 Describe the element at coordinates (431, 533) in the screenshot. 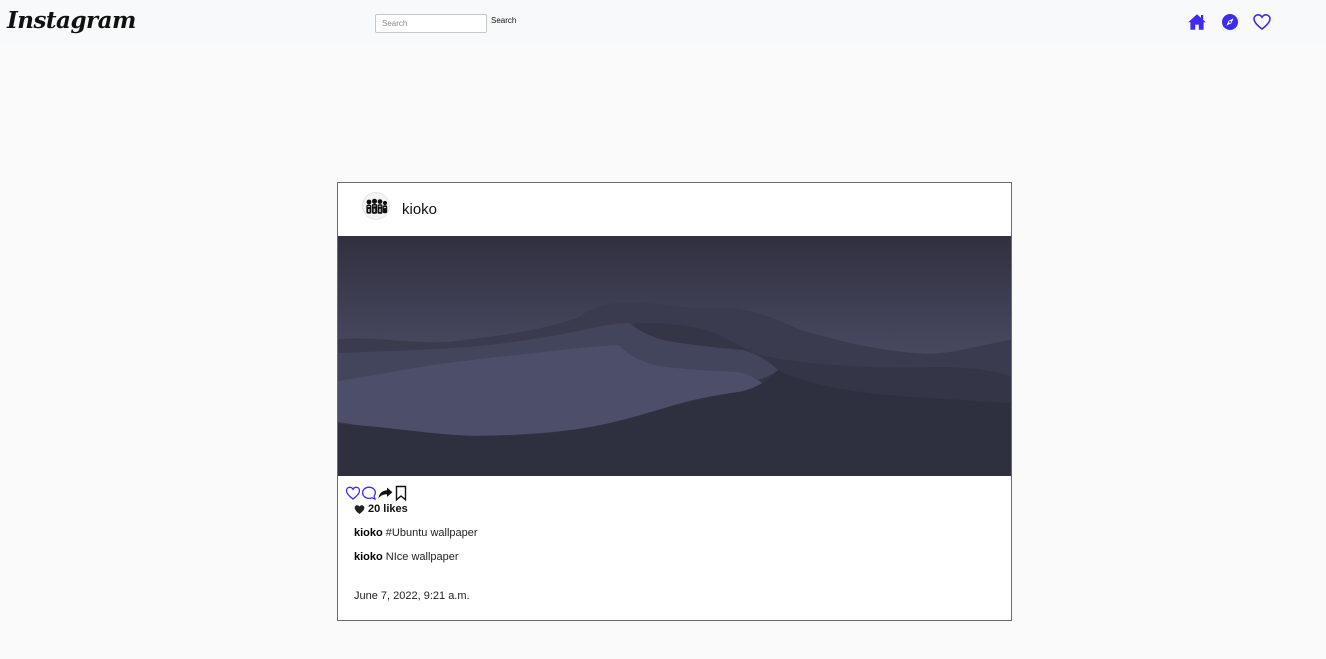

I see `caption-text: #Ubuntu wallpaper` at that location.